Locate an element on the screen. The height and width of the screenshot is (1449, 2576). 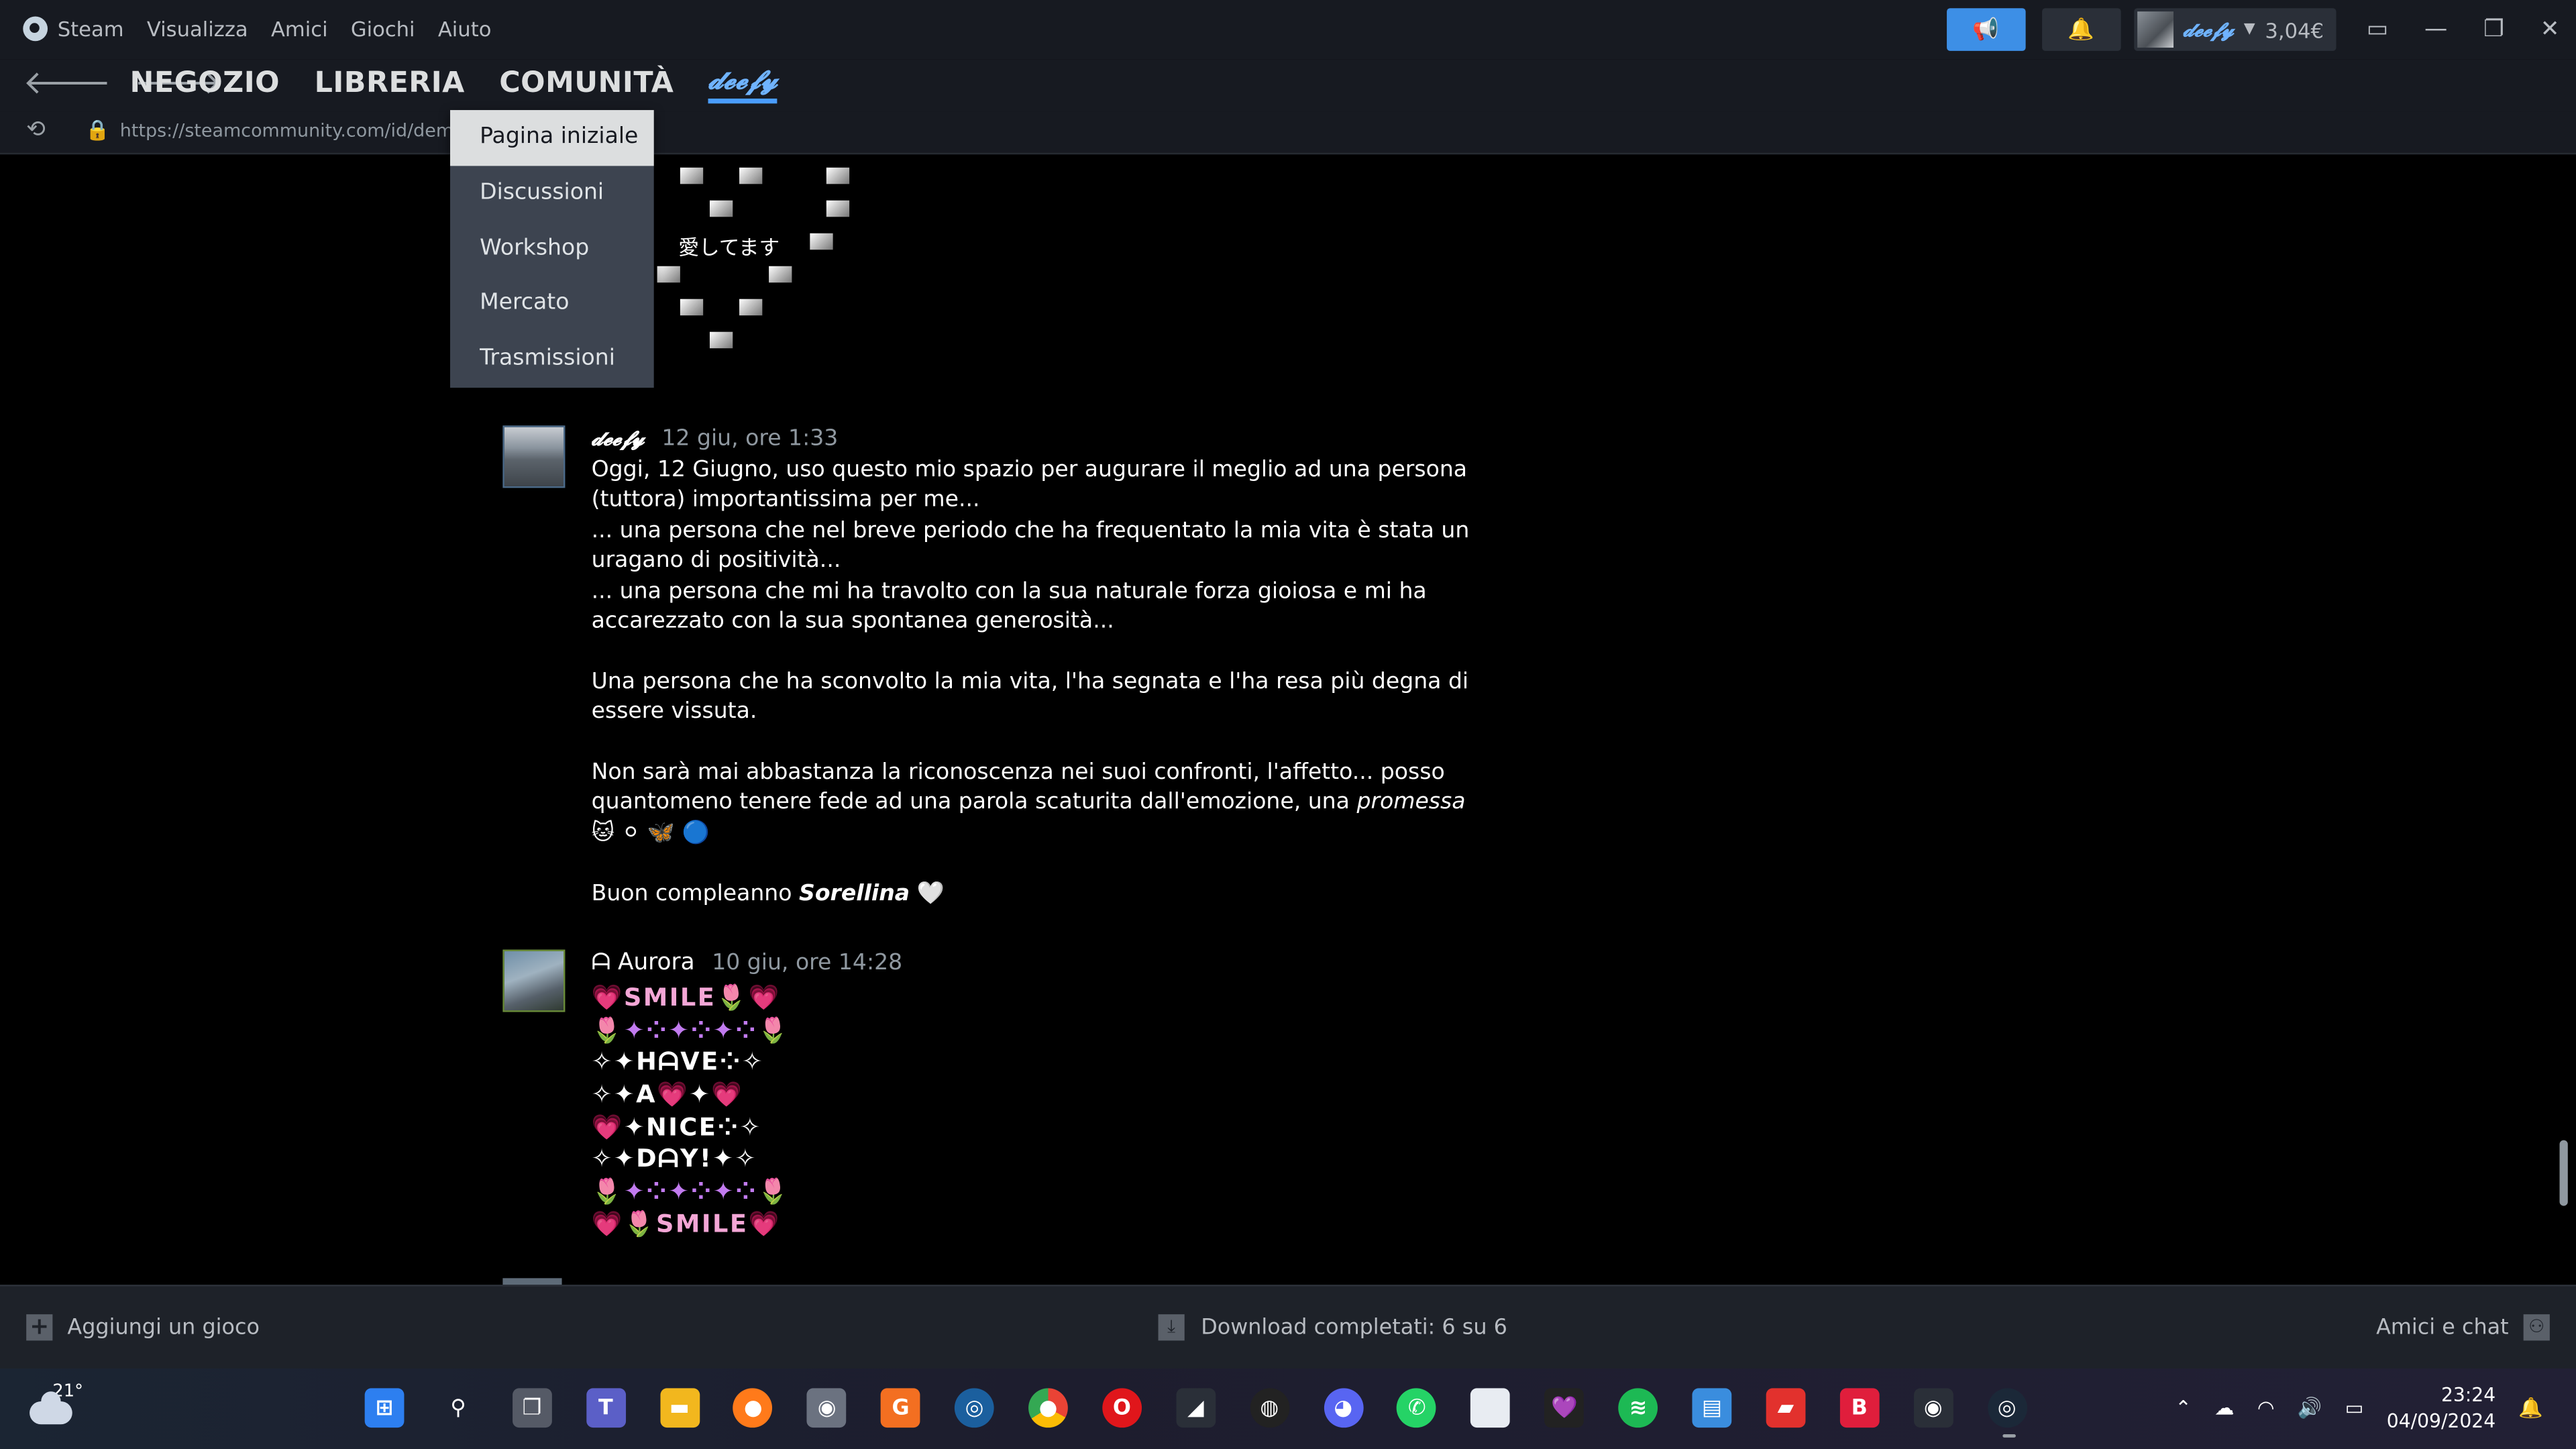
smile-art-row: 🌷✦⁘✦⁘✦⁘🌷 is located at coordinates (690, 1029).